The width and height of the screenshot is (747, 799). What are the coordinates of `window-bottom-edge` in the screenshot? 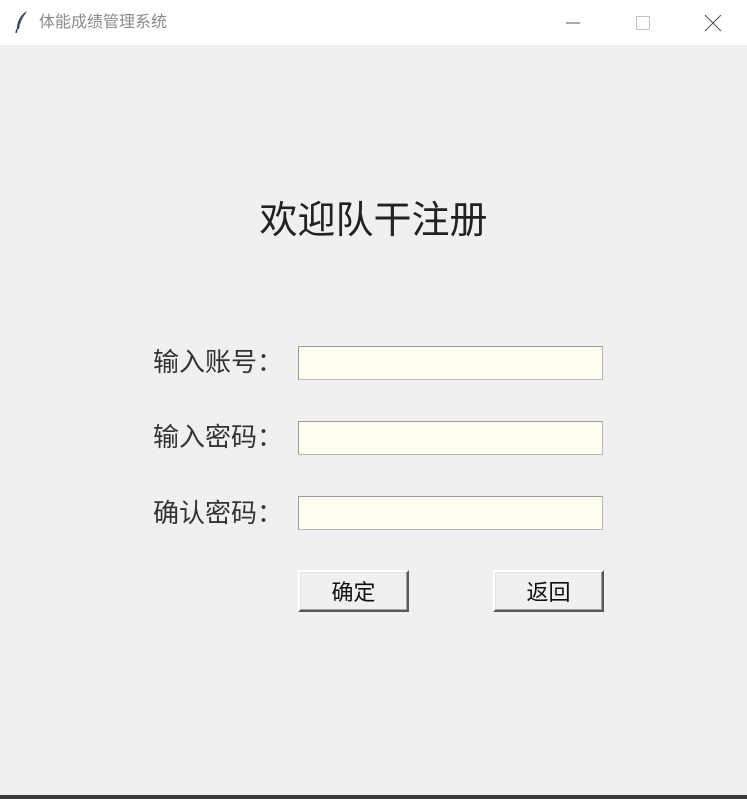 It's located at (373, 797).